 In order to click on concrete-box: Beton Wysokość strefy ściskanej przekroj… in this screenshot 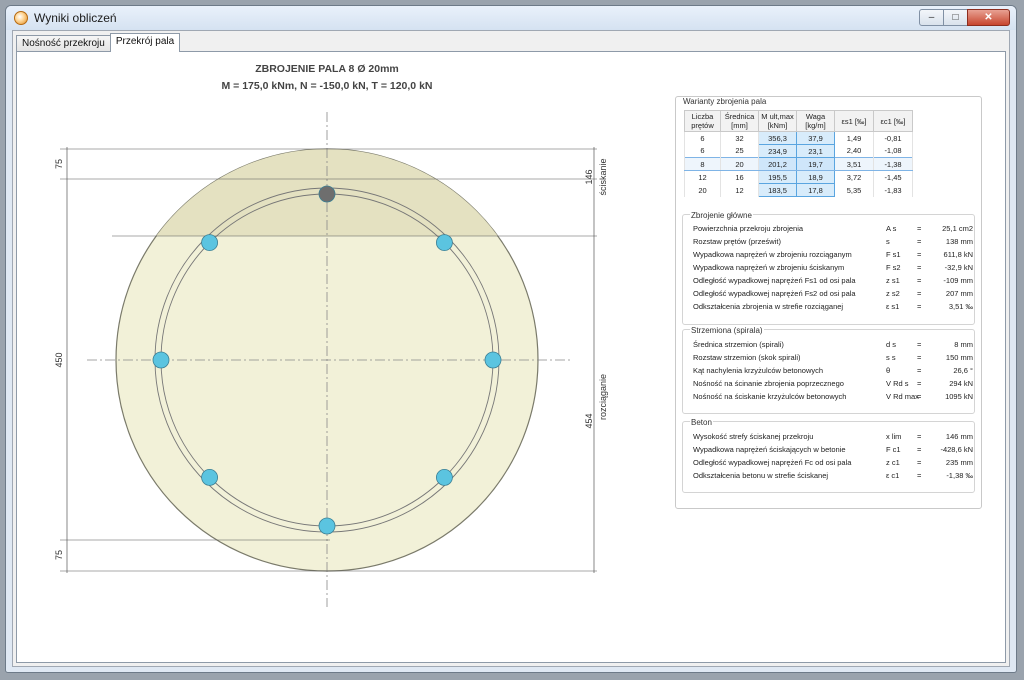, I will do `click(828, 455)`.